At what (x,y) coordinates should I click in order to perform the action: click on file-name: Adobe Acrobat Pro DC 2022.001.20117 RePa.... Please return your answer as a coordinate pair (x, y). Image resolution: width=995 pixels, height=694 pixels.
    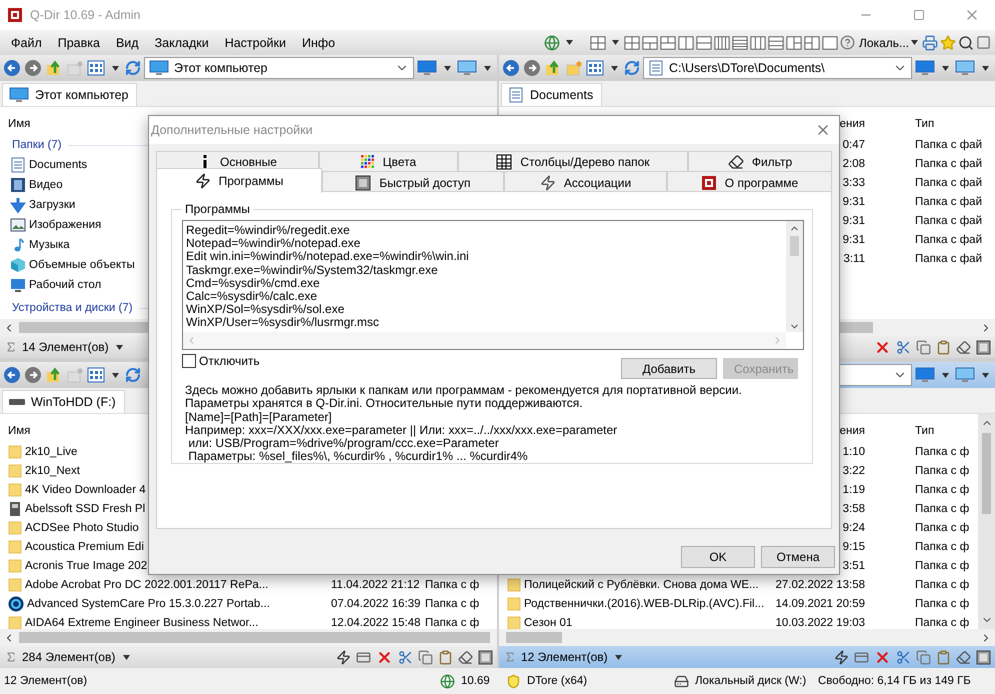
    Looking at the image, I should click on (146, 584).